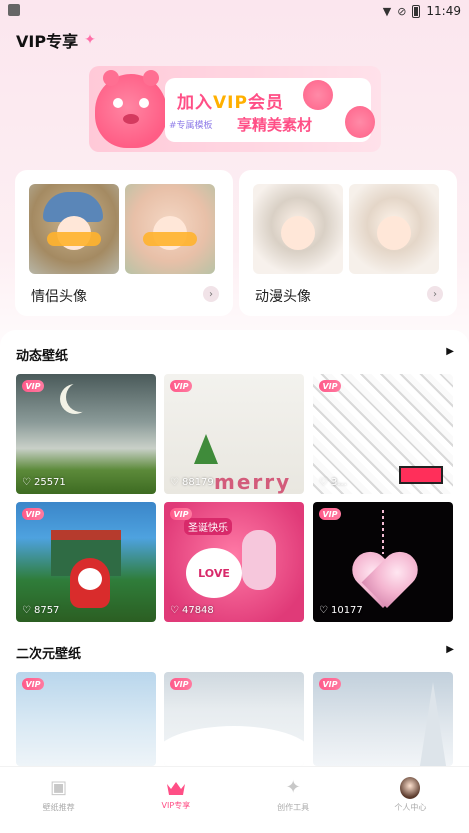 The image size is (469, 833). What do you see at coordinates (44, 482) in the screenshot?
I see `like-count: ♡ 25571` at bounding box center [44, 482].